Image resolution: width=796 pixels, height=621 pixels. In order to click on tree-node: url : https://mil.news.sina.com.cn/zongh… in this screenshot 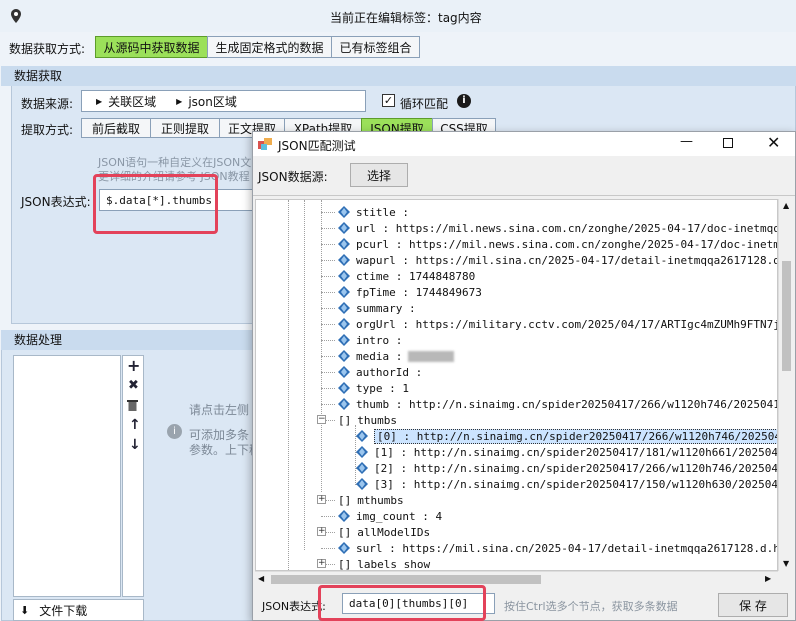, I will do `click(557, 228)`.